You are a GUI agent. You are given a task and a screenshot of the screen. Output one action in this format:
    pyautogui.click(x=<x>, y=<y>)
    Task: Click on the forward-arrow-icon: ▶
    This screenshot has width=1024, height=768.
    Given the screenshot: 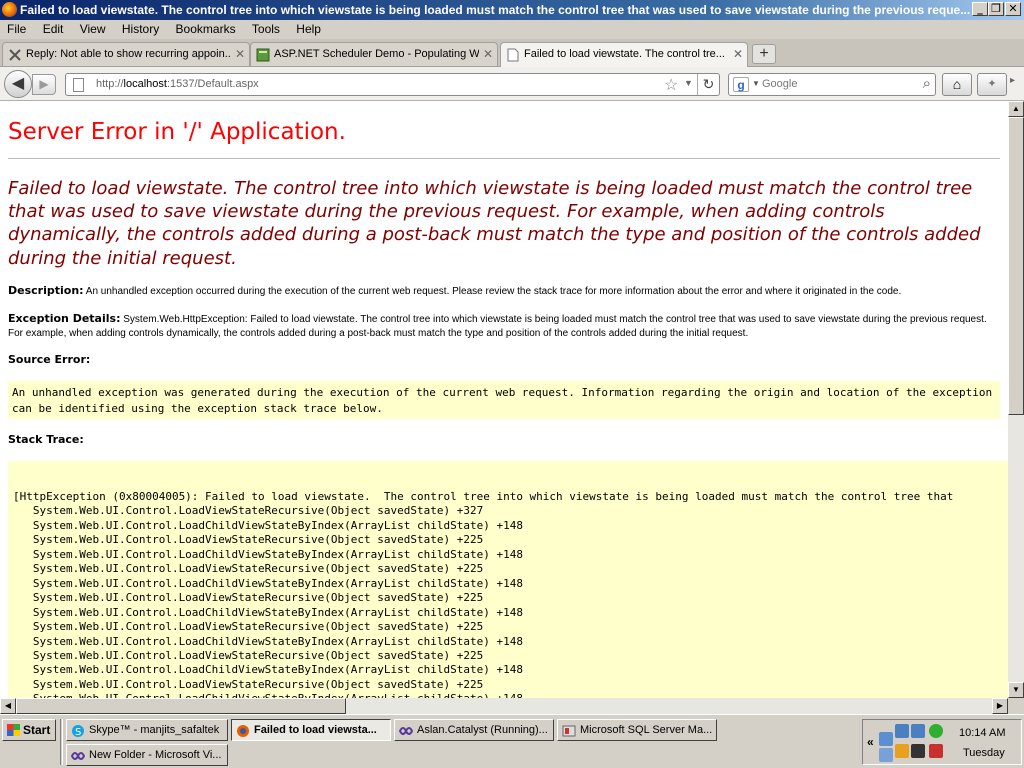 What is the action you would take?
    pyautogui.click(x=44, y=84)
    